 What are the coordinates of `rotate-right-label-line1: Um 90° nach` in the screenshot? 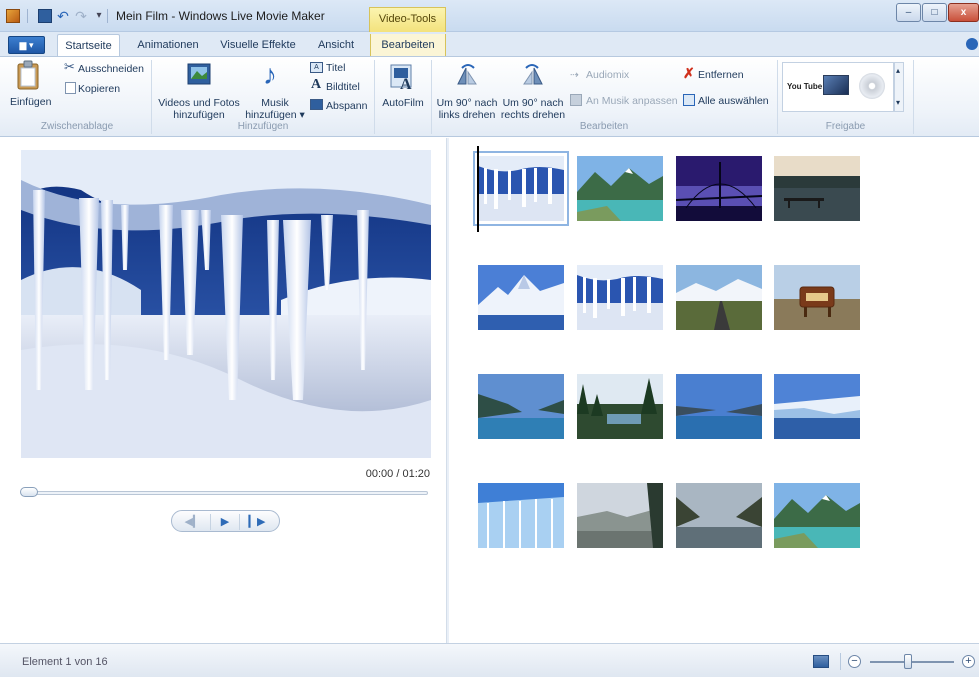 It's located at (533, 103).